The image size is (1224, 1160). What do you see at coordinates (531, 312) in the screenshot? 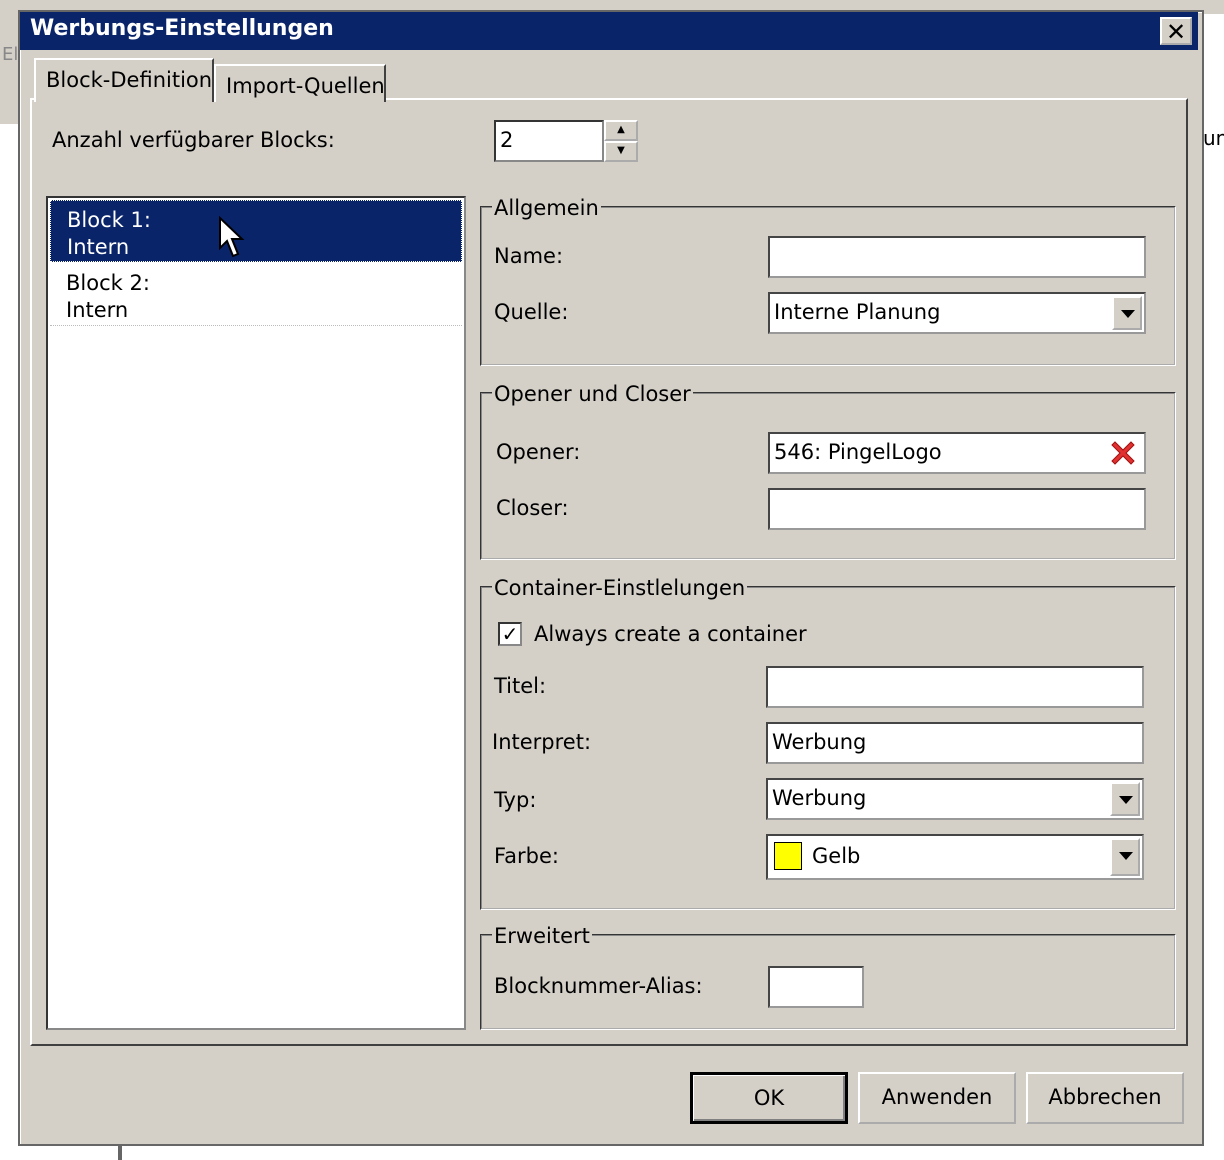
I see `quelle-label: Quelle:` at bounding box center [531, 312].